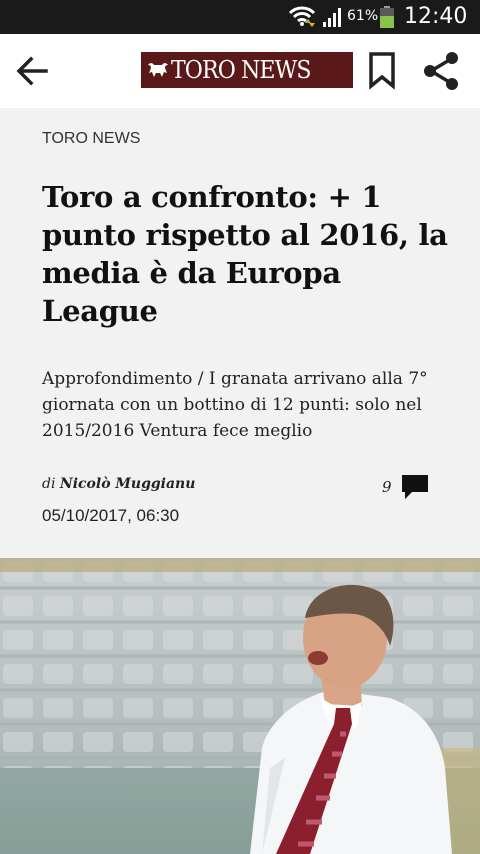  Describe the element at coordinates (387, 22) in the screenshot. I see `battery-level-fill` at that location.